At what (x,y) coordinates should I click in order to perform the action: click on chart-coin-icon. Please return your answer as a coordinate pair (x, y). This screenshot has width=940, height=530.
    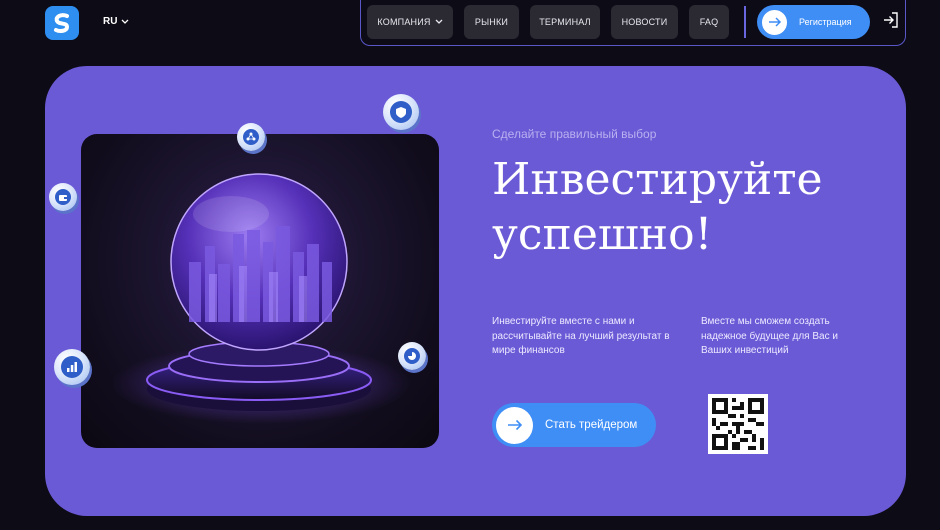
    Looking at the image, I should click on (72, 367).